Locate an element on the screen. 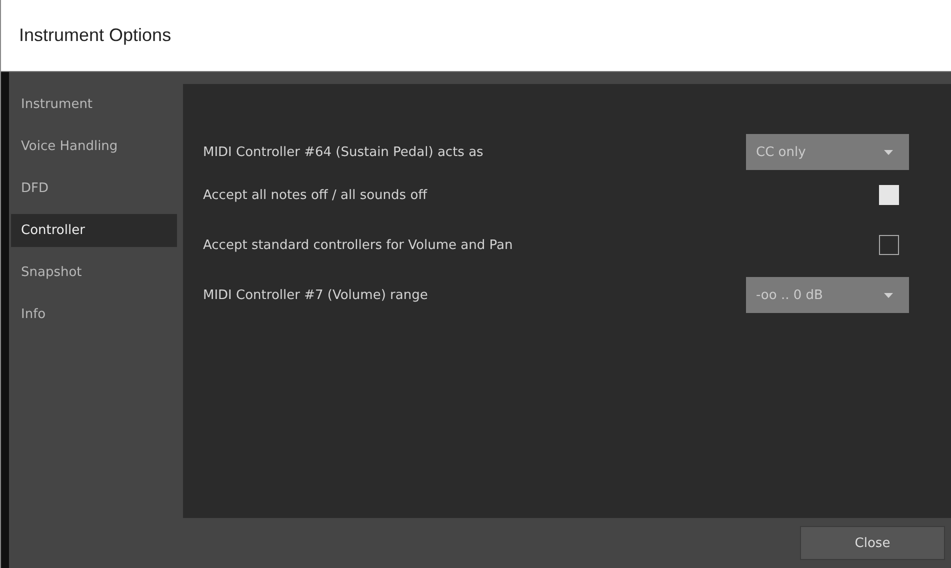 Image resolution: width=951 pixels, height=568 pixels. option-label: MIDI Controller #7 (Volume) range is located at coordinates (315, 295).